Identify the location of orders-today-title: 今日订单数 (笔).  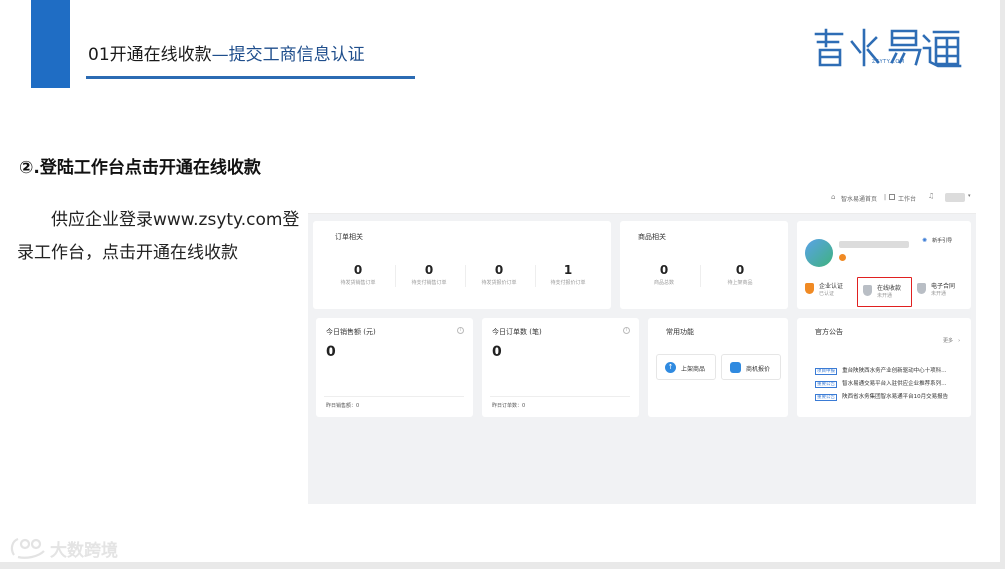
(517, 332).